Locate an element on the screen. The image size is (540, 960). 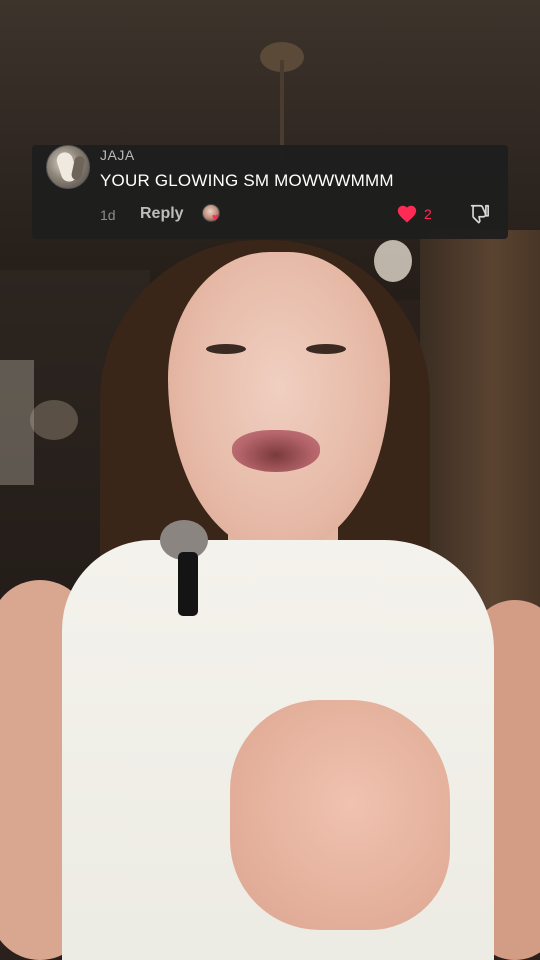
comment-username: JAJA is located at coordinates (117, 155).